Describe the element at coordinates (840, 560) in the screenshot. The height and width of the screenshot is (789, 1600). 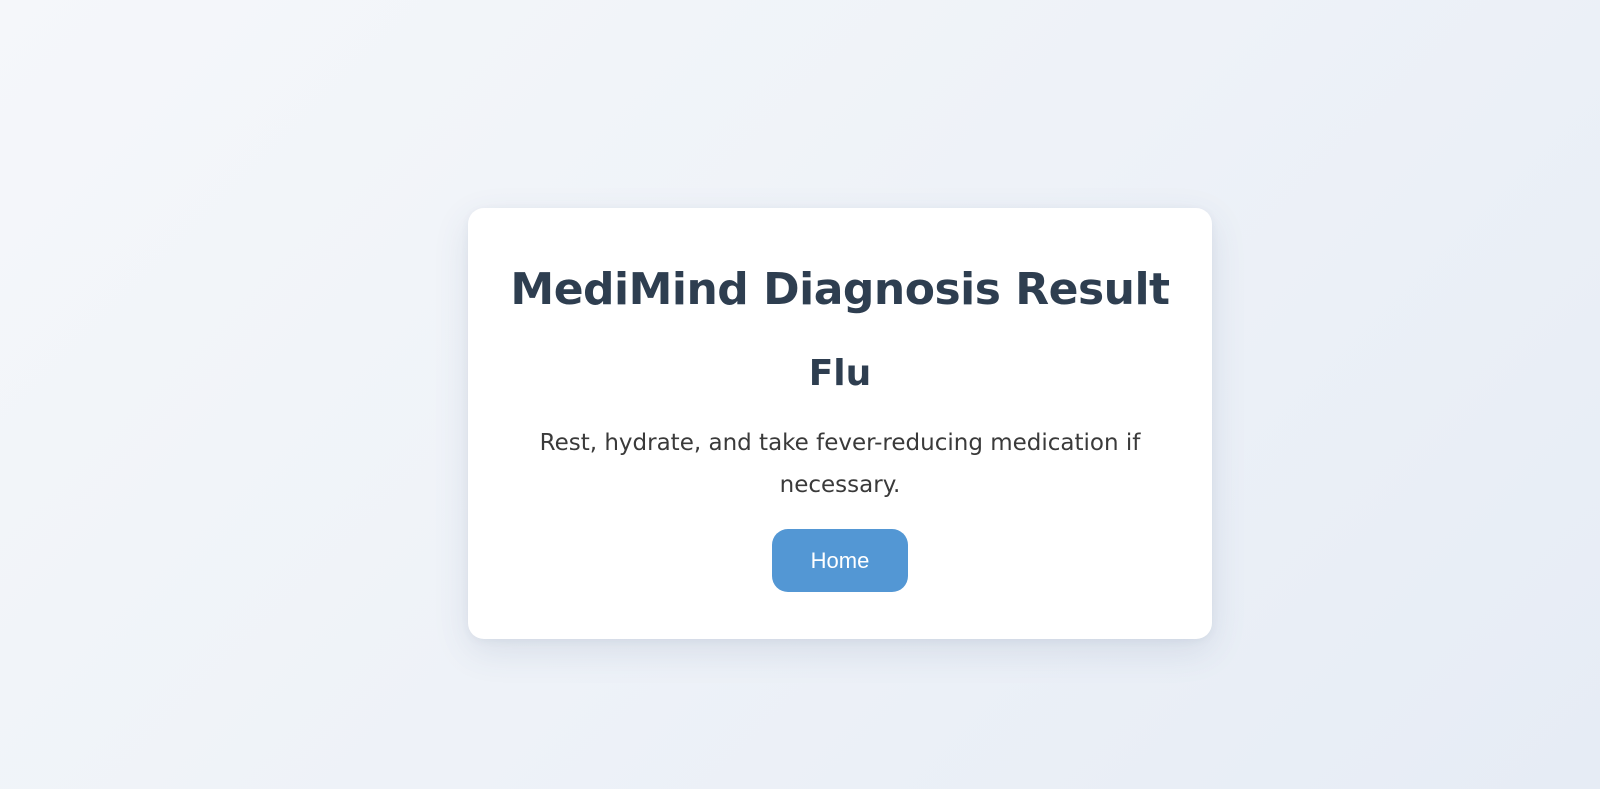
I see `home-button: Home` at that location.